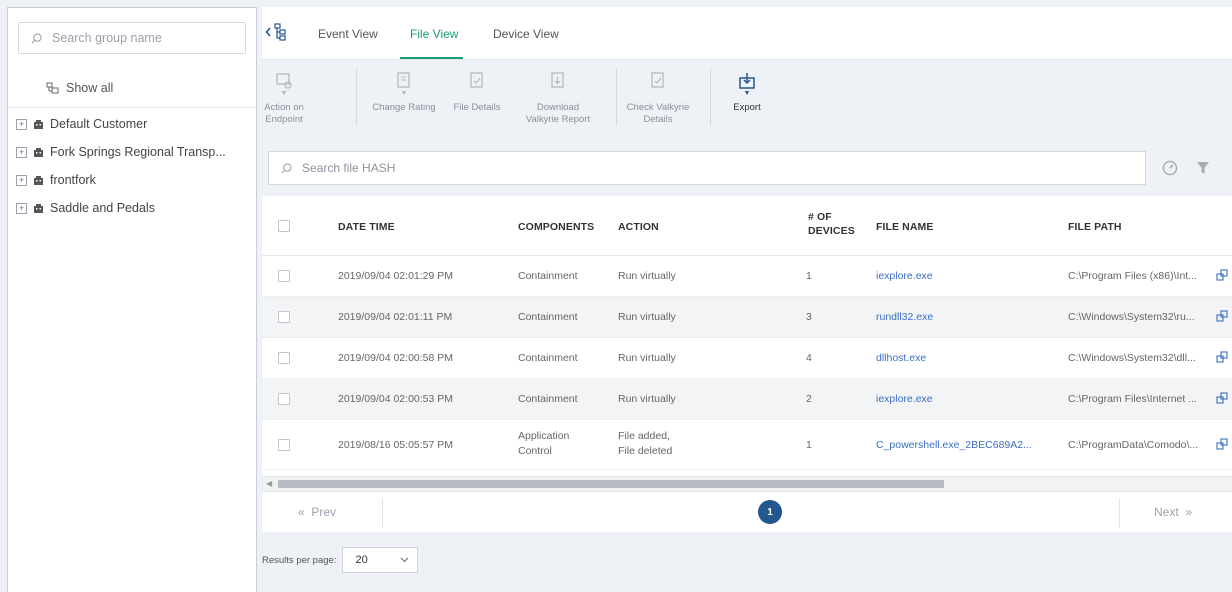 The image size is (1232, 592). Describe the element at coordinates (132, 124) in the screenshot. I see `group-item-default-customer: + Default Customer` at that location.